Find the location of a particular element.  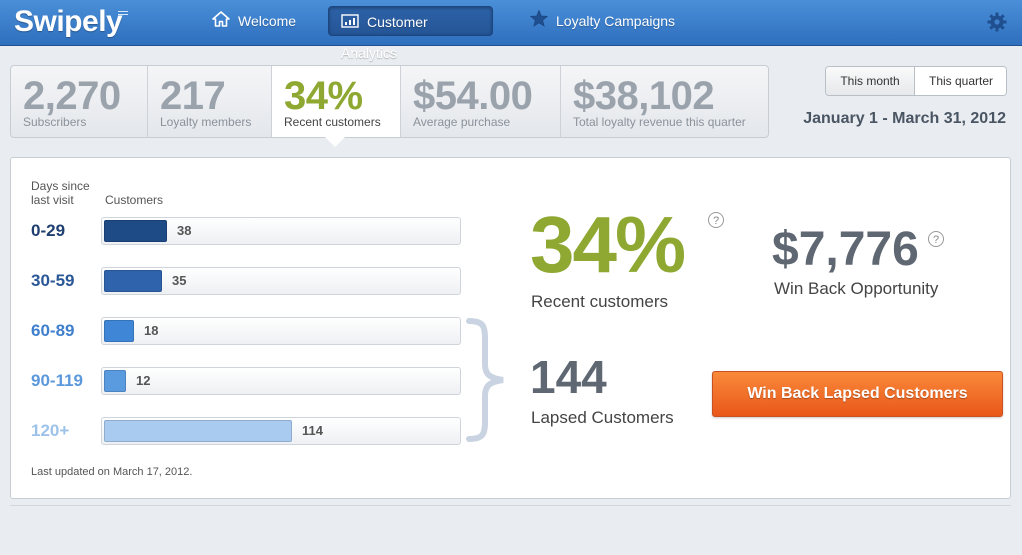

star-icon is located at coordinates (539, 22).